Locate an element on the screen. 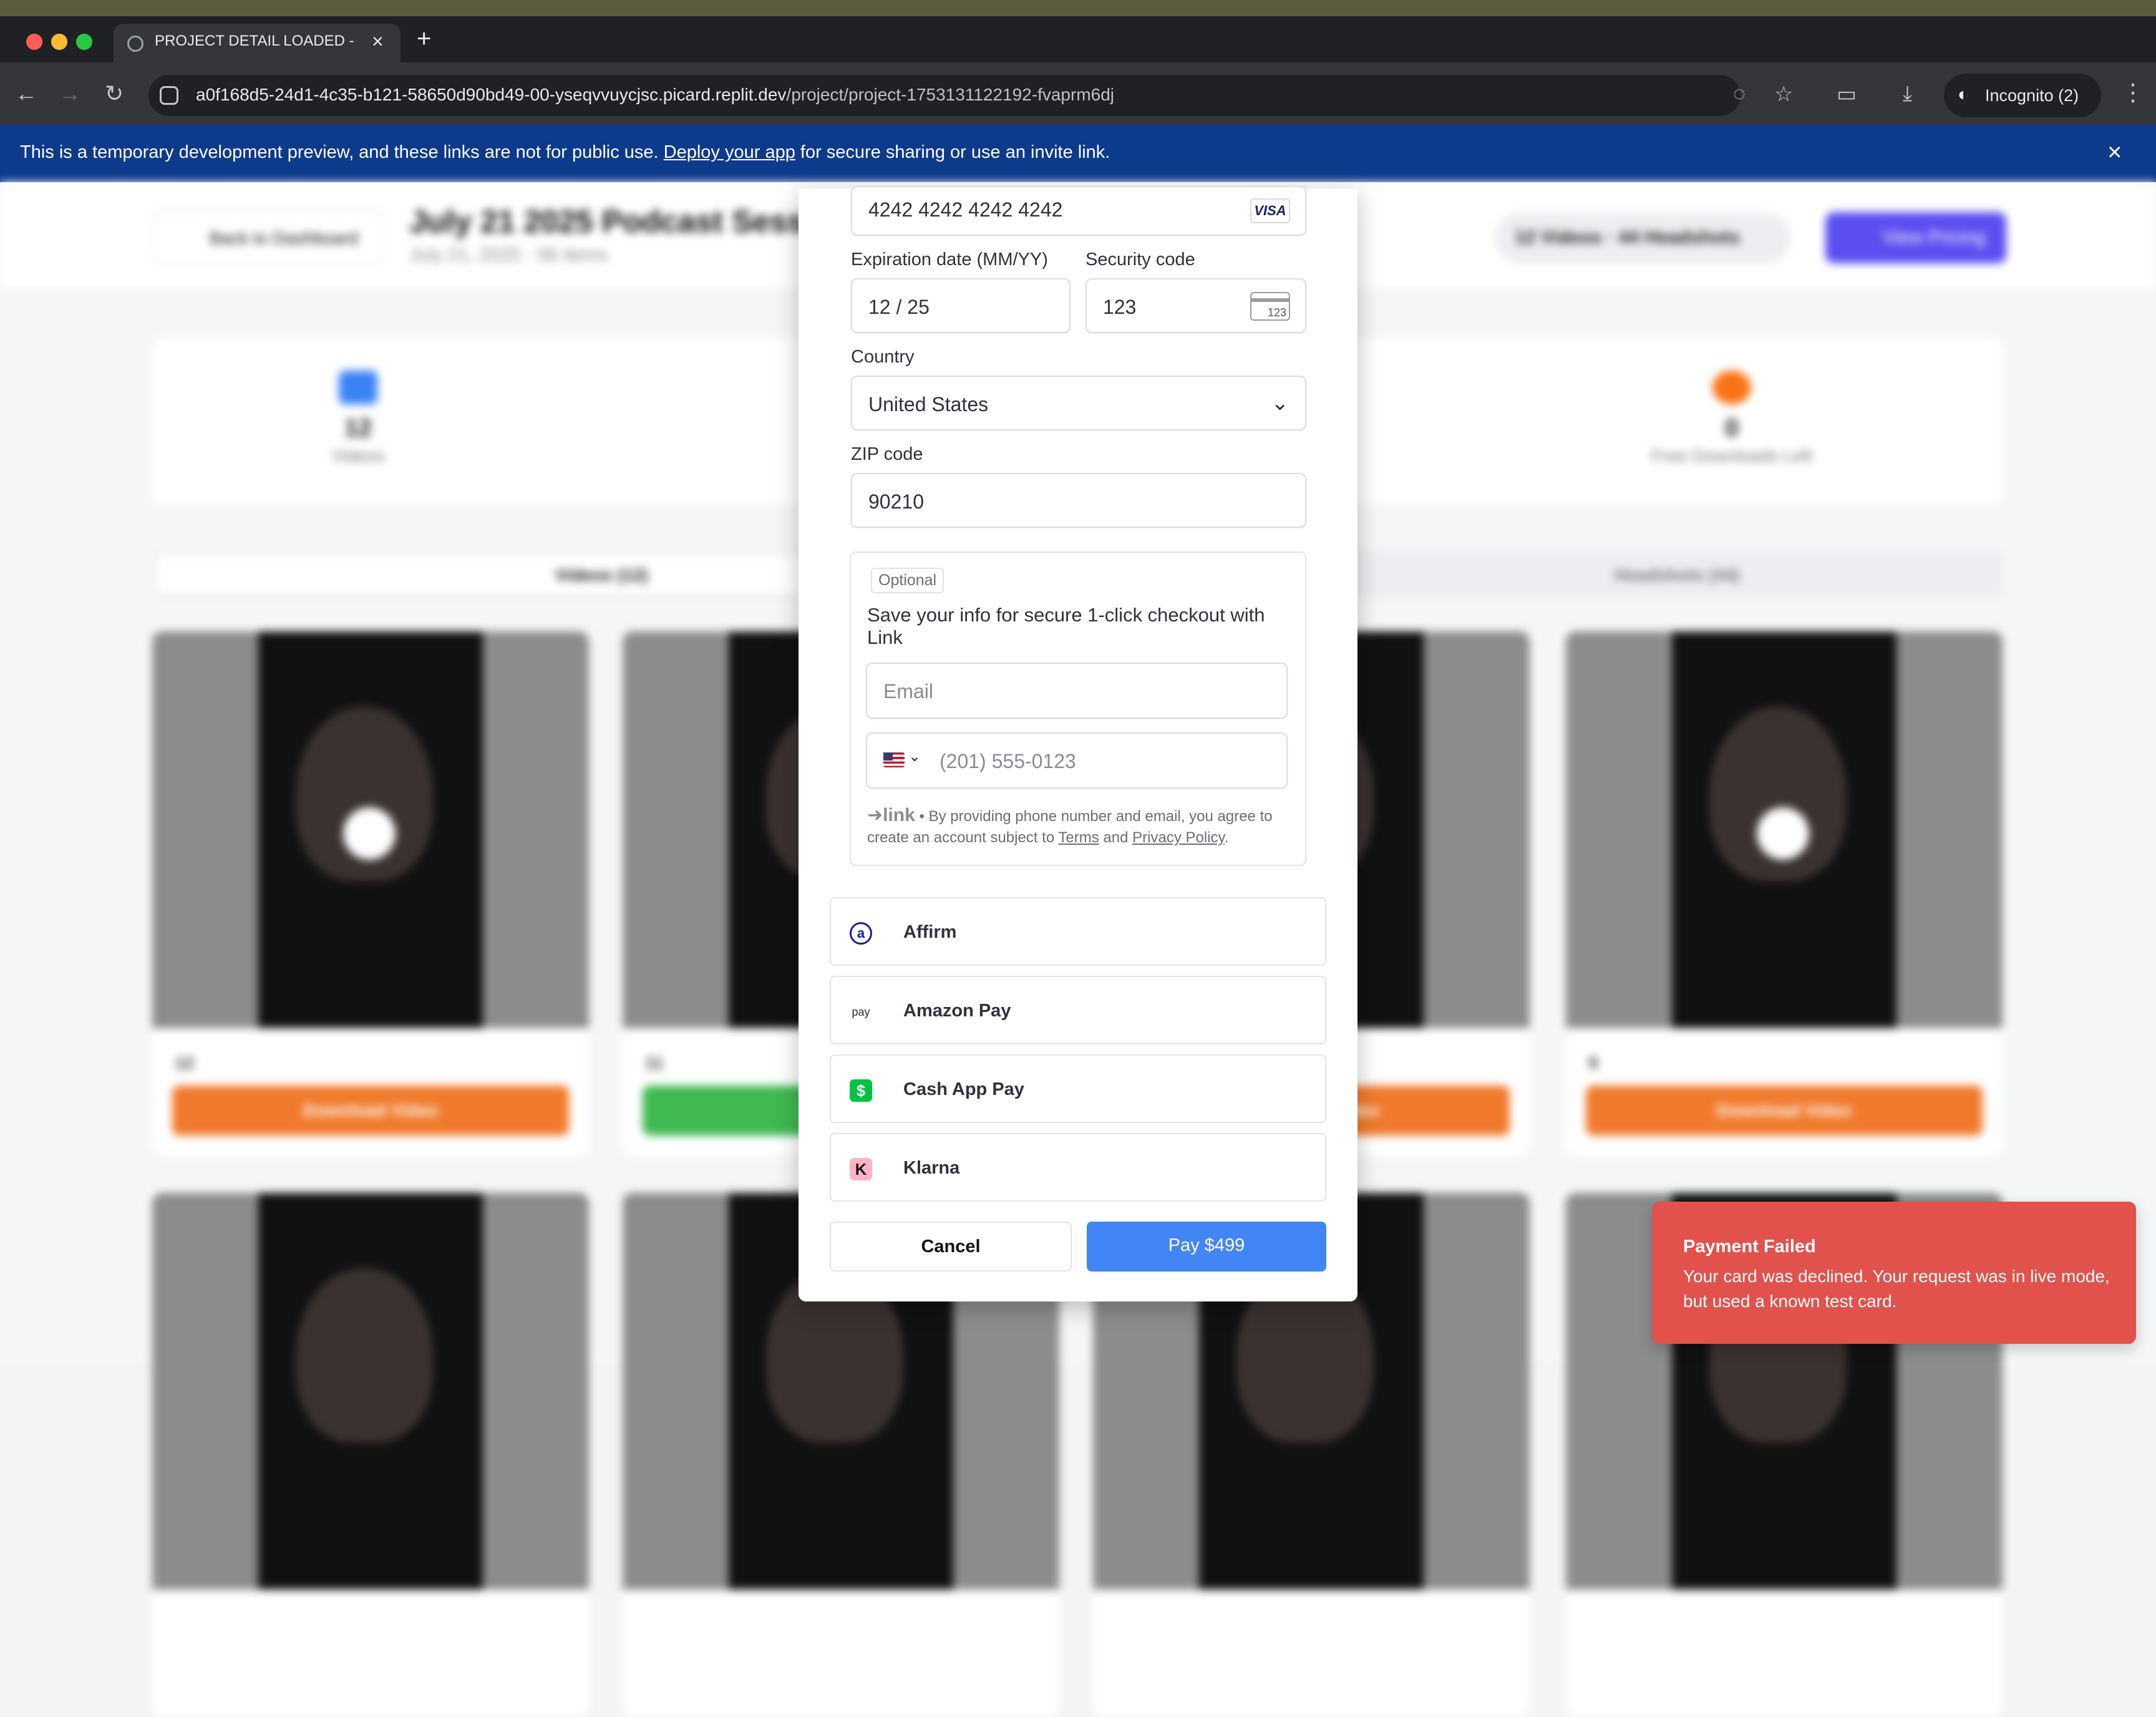 The height and width of the screenshot is (1717, 2156). tab-videos-label: Videos (12) is located at coordinates (601, 575).